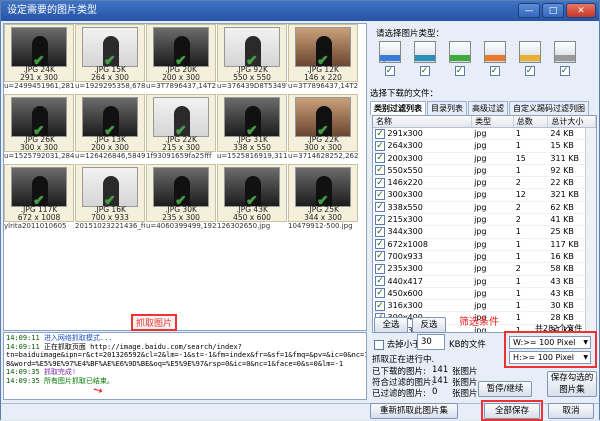 The width and height of the screenshot is (600, 421). Describe the element at coordinates (399, 394) in the screenshot. I see `stat-label: 已过滤的图片:` at that location.